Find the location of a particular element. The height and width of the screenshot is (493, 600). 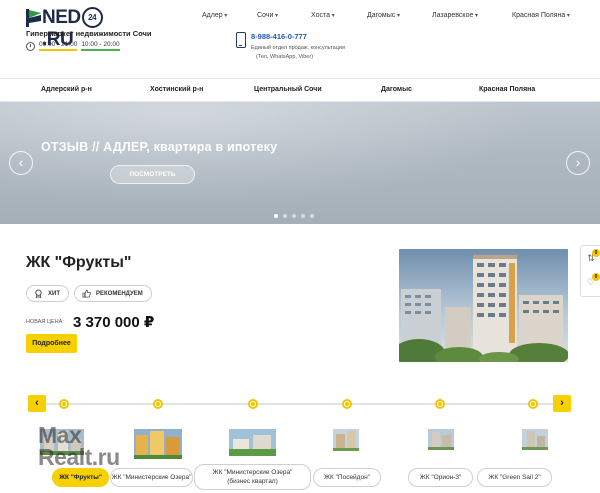

price-label: НОВАЯ ЦЕНА: is located at coordinates (45, 322).